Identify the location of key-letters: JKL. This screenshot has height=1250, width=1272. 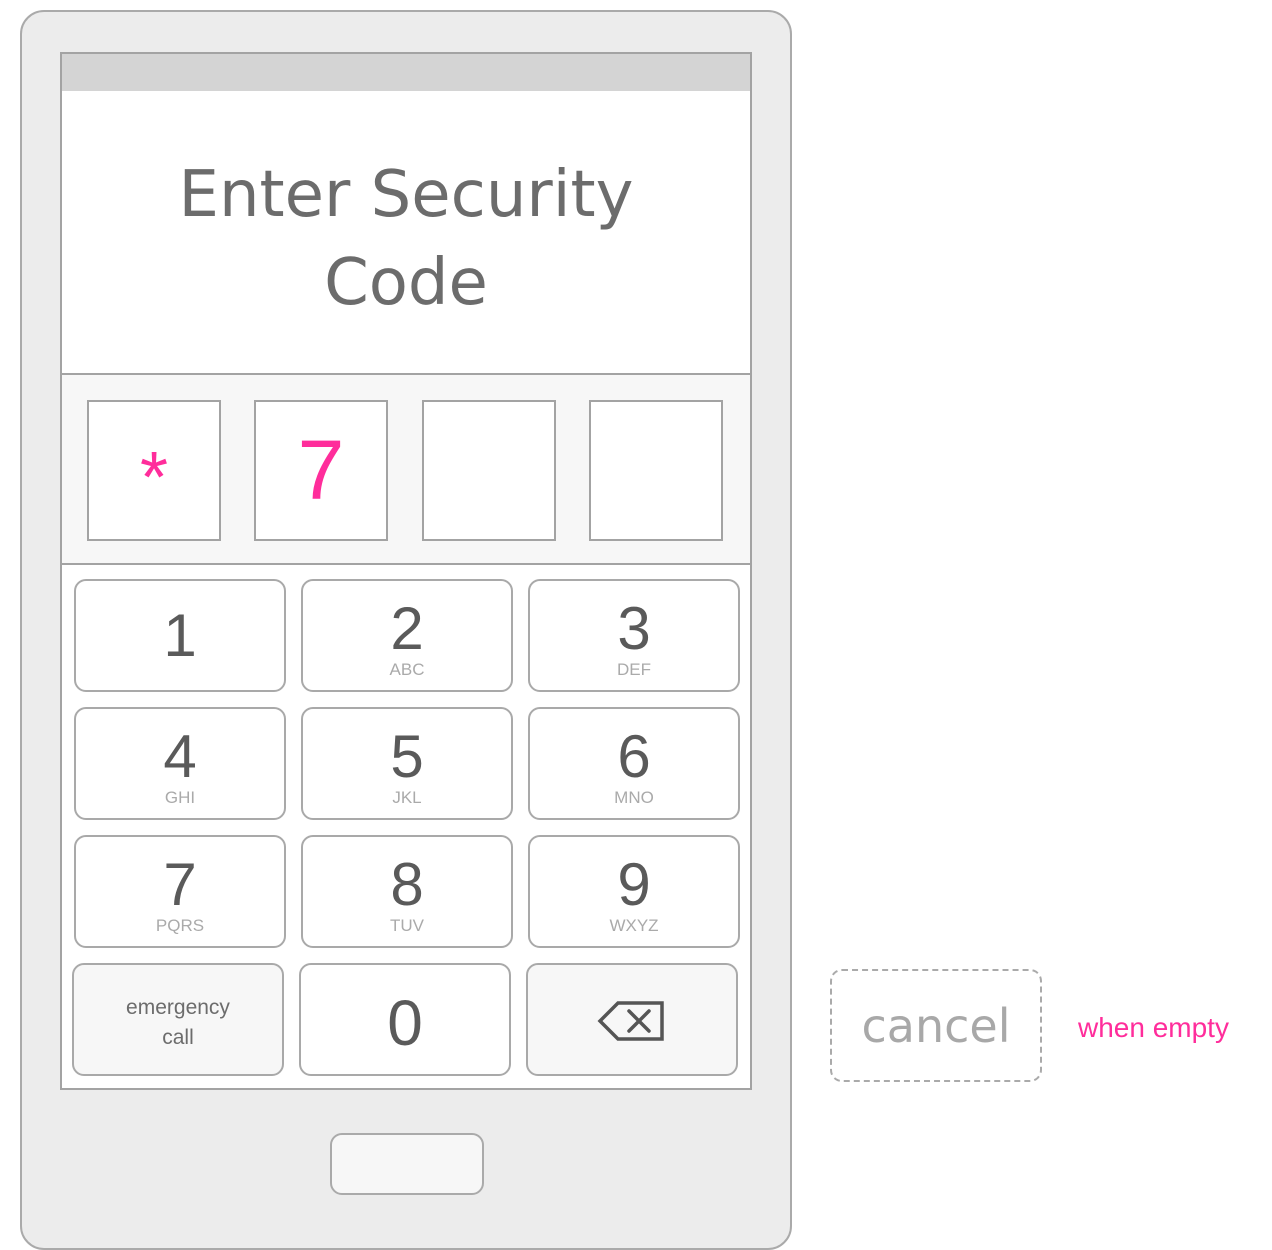
(407, 797).